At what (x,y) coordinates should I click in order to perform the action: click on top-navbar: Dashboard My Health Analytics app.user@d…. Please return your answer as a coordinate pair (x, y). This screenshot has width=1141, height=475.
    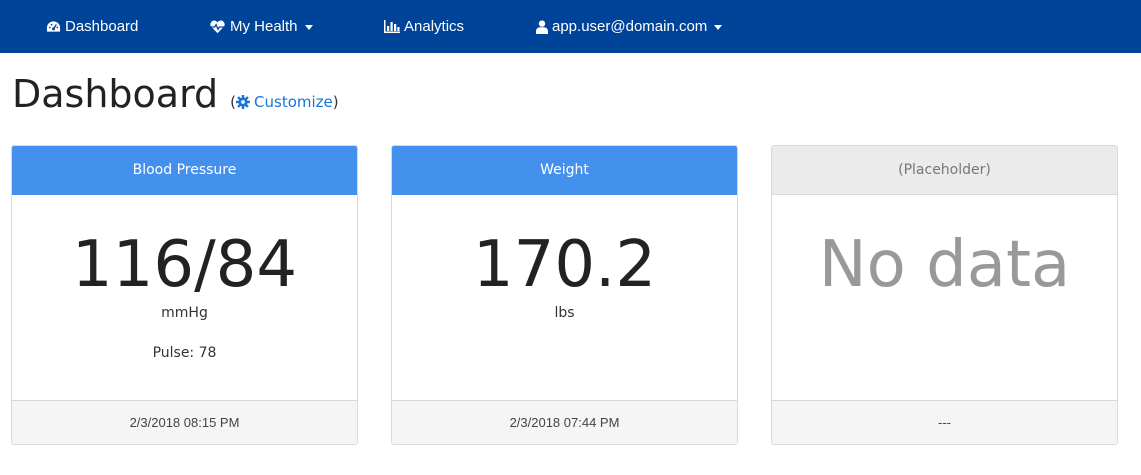
    Looking at the image, I should click on (570, 26).